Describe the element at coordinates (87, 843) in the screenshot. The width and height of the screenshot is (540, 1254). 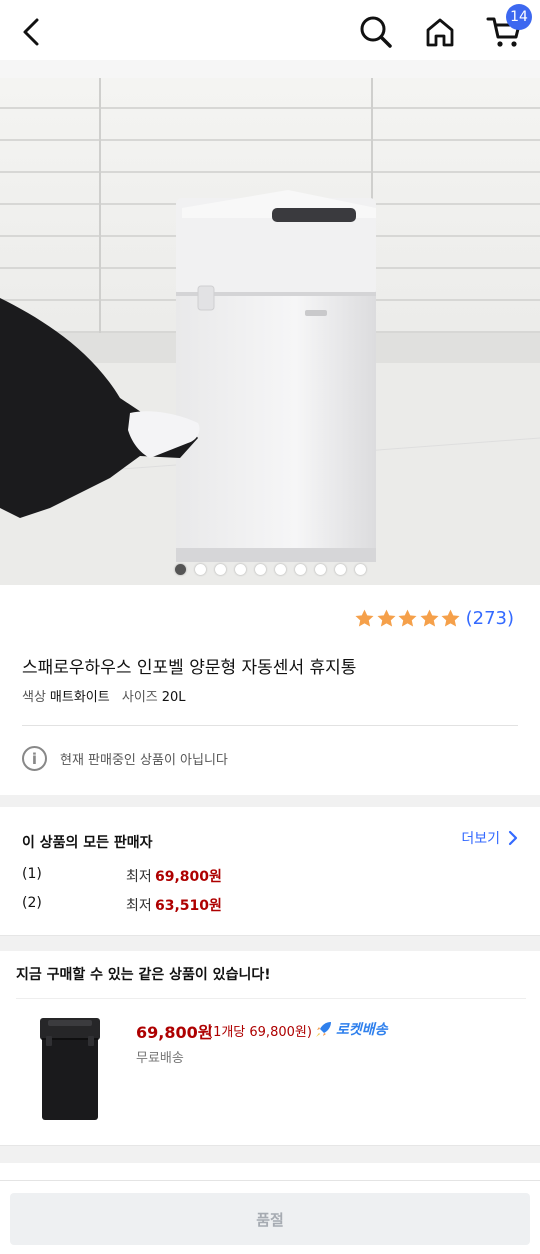
I see `all-sellers-title: 이 상품의 모든 판매자` at that location.